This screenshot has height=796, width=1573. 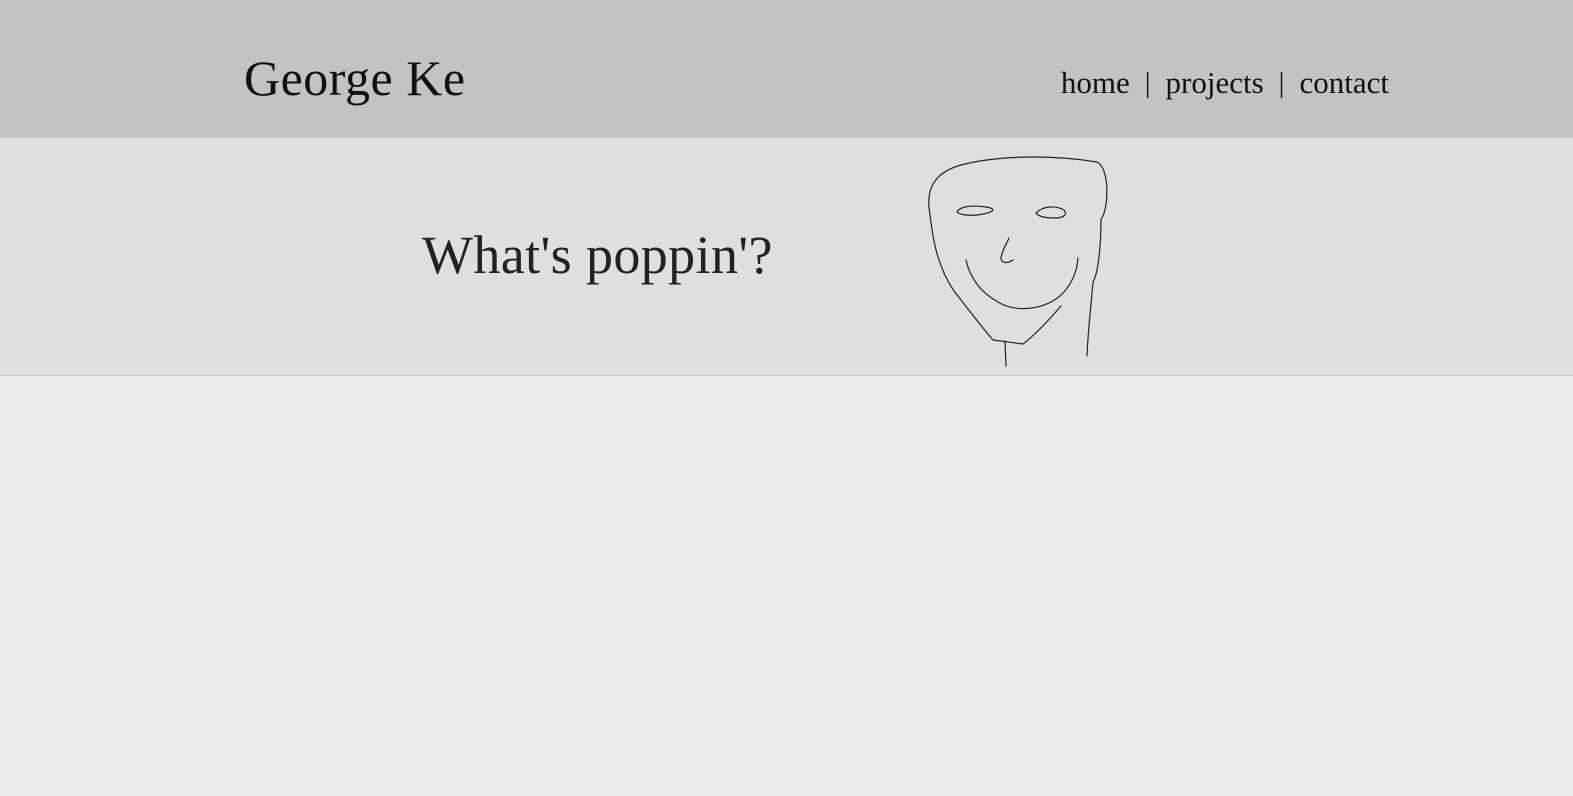 I want to click on main-navigation: home | projects | contact, so click(x=1225, y=83).